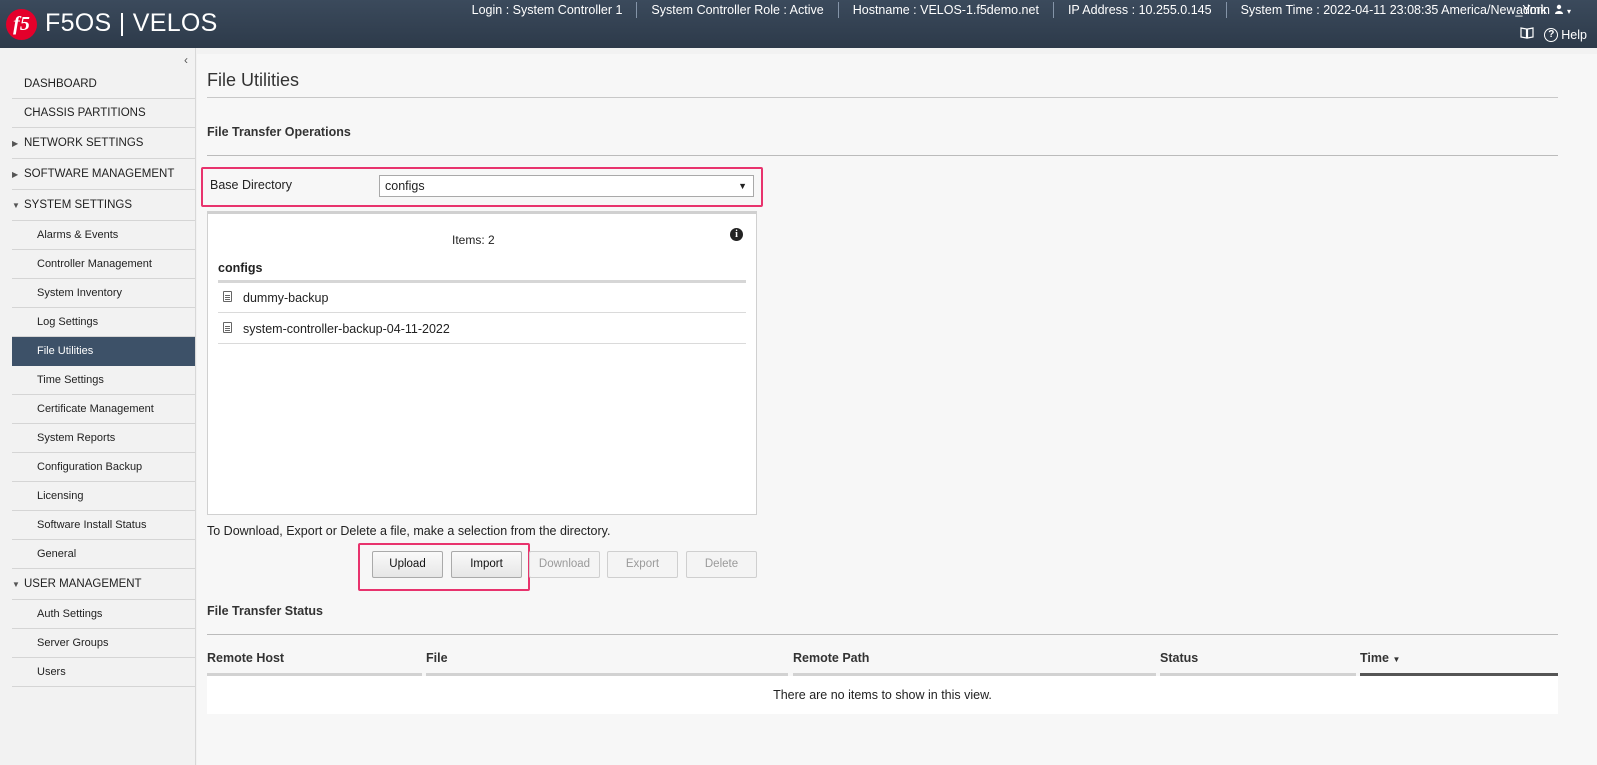 The image size is (1597, 765). What do you see at coordinates (103, 322) in the screenshot?
I see `sidebar-item-log-settings: Log Settings` at bounding box center [103, 322].